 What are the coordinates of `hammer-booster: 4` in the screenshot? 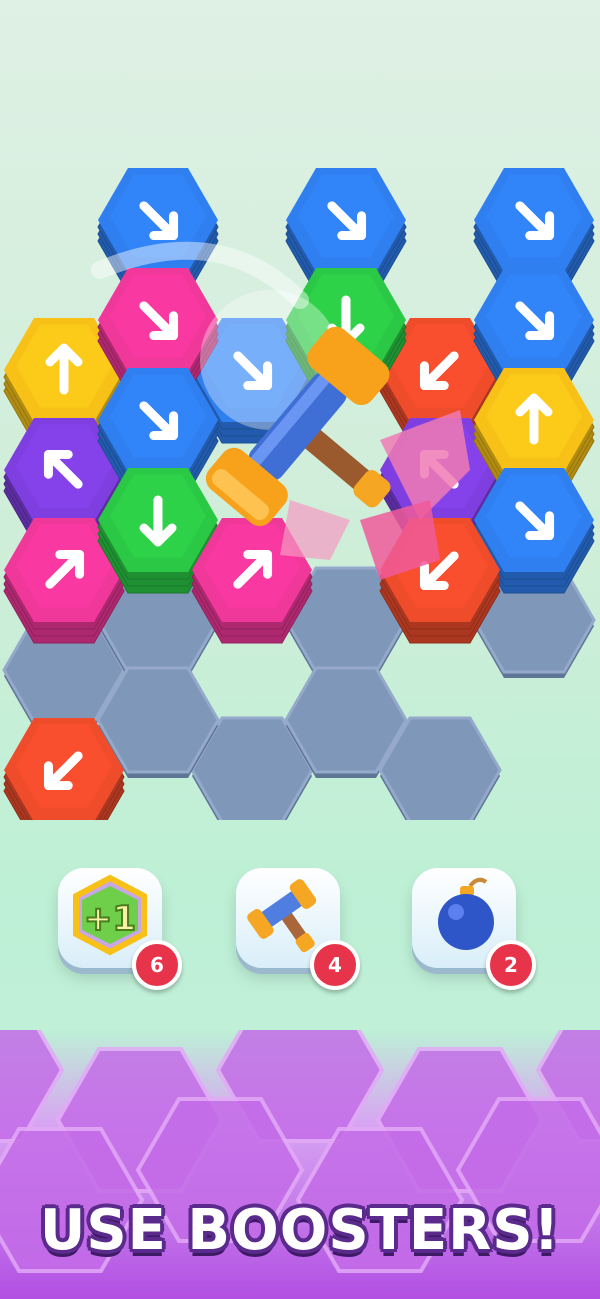 It's located at (298, 929).